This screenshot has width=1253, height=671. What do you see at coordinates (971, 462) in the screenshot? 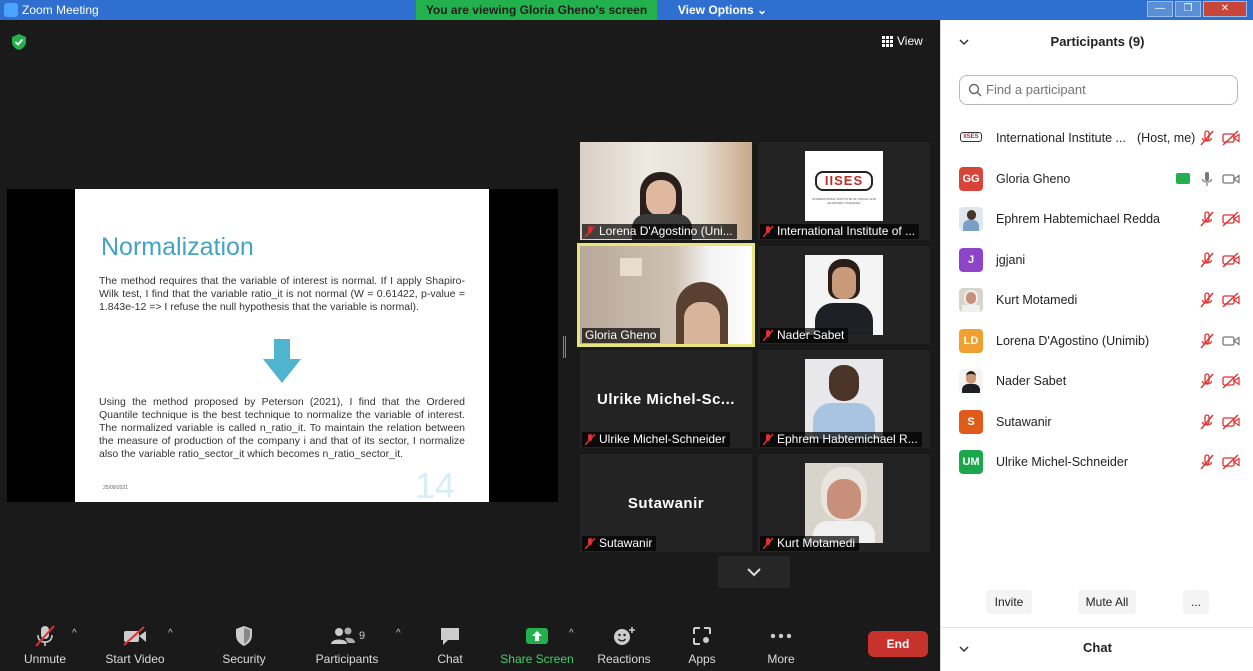
I see `participant-avatar: UM` at bounding box center [971, 462].